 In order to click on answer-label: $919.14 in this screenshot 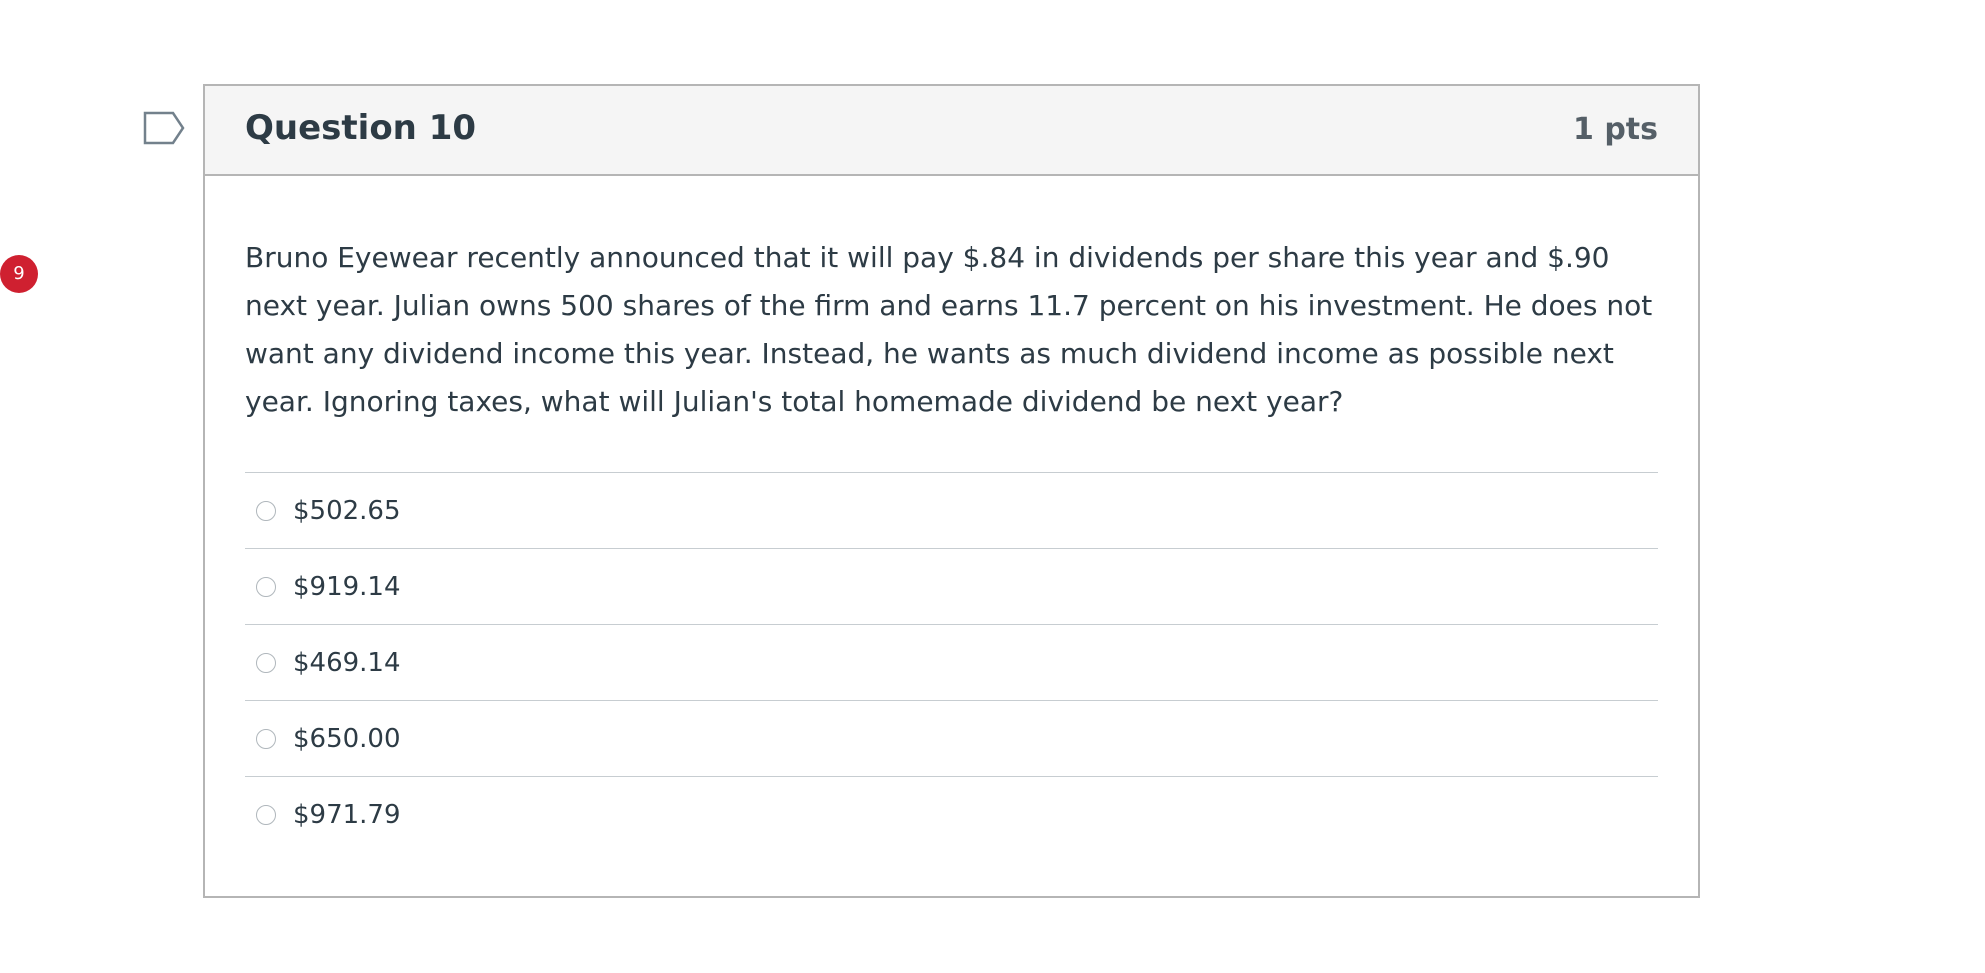, I will do `click(347, 586)`.